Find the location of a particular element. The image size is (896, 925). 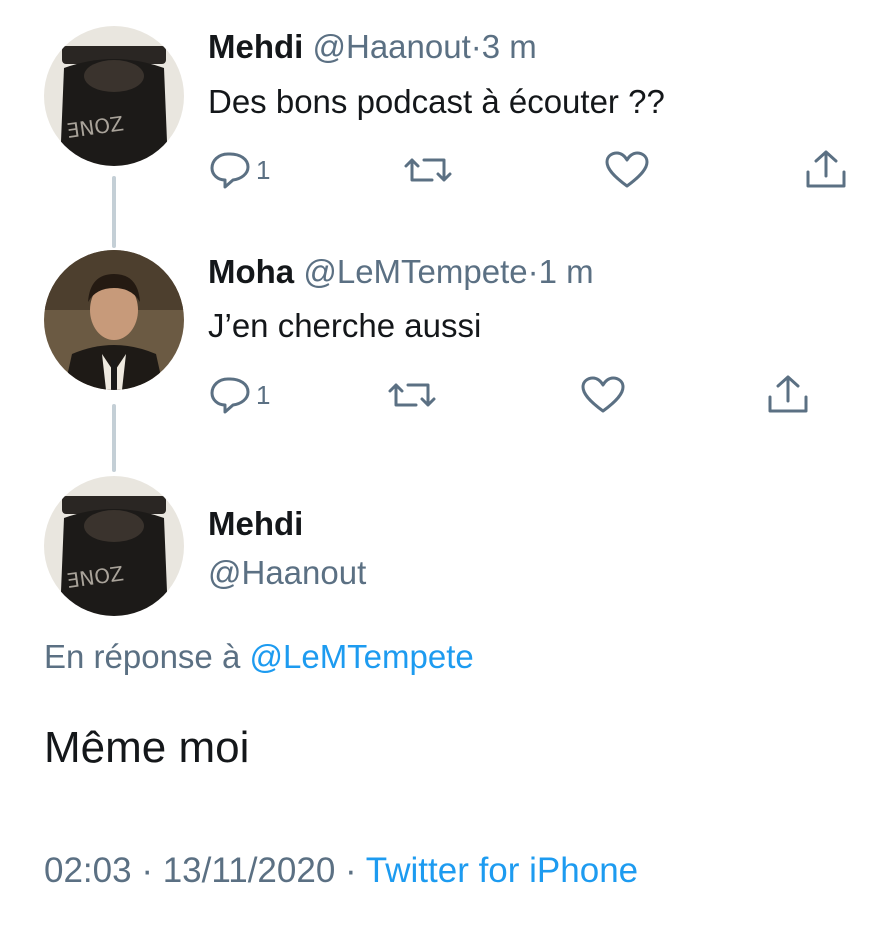

avatar-moha is located at coordinates (114, 320).